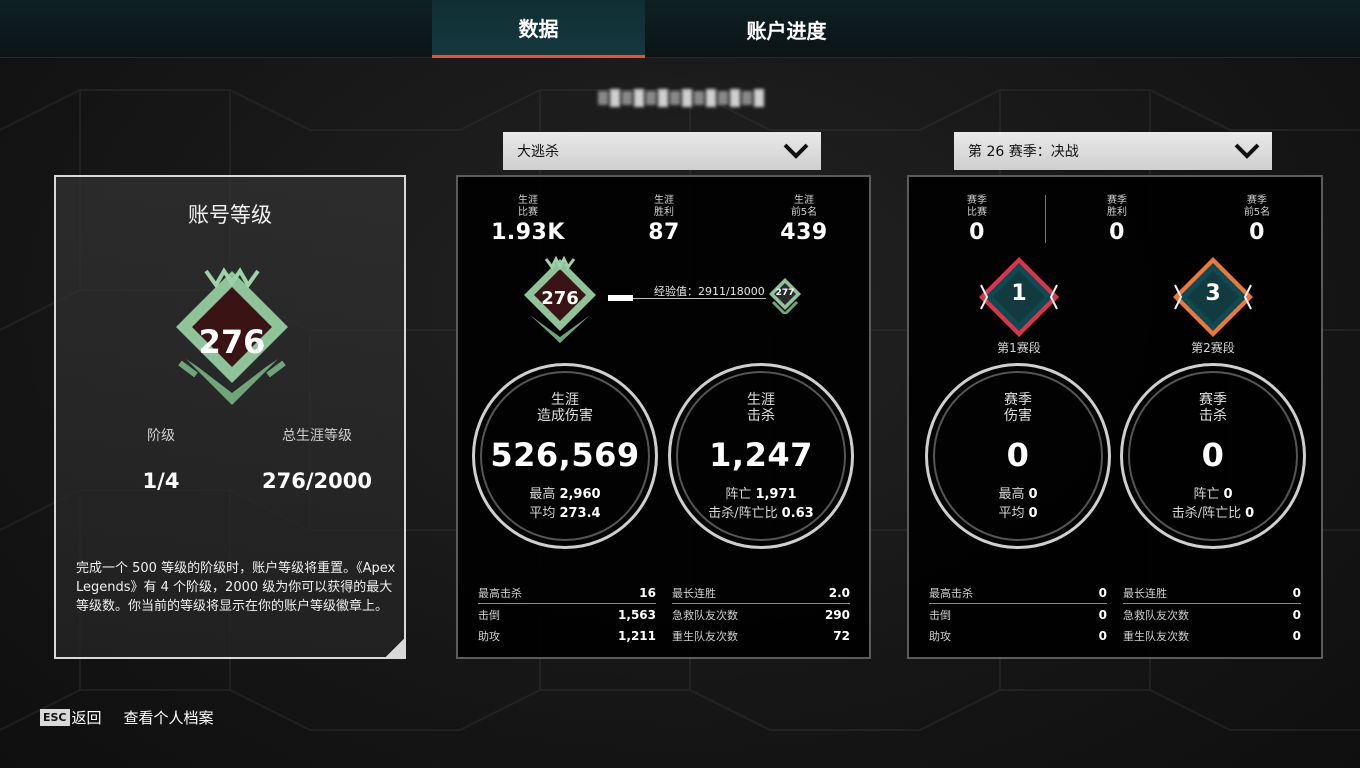  What do you see at coordinates (620, 298) in the screenshot?
I see `xp-progress-fill` at bounding box center [620, 298].